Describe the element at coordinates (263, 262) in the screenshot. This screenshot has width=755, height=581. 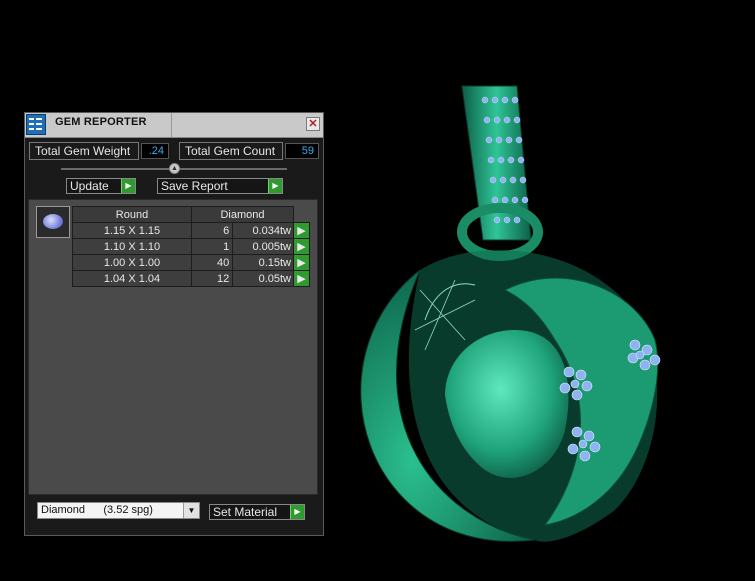
I see `gem-weight: 0.15tw` at that location.